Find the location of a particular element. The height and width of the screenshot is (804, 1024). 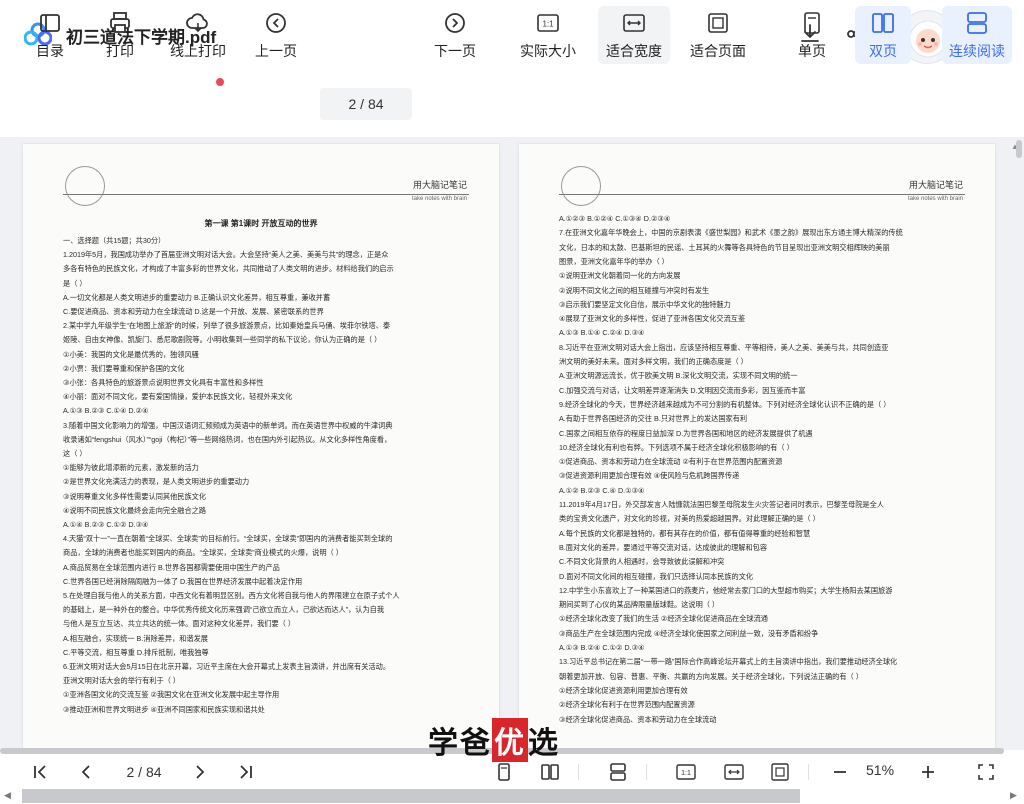

printer-icon is located at coordinates (120, 22).